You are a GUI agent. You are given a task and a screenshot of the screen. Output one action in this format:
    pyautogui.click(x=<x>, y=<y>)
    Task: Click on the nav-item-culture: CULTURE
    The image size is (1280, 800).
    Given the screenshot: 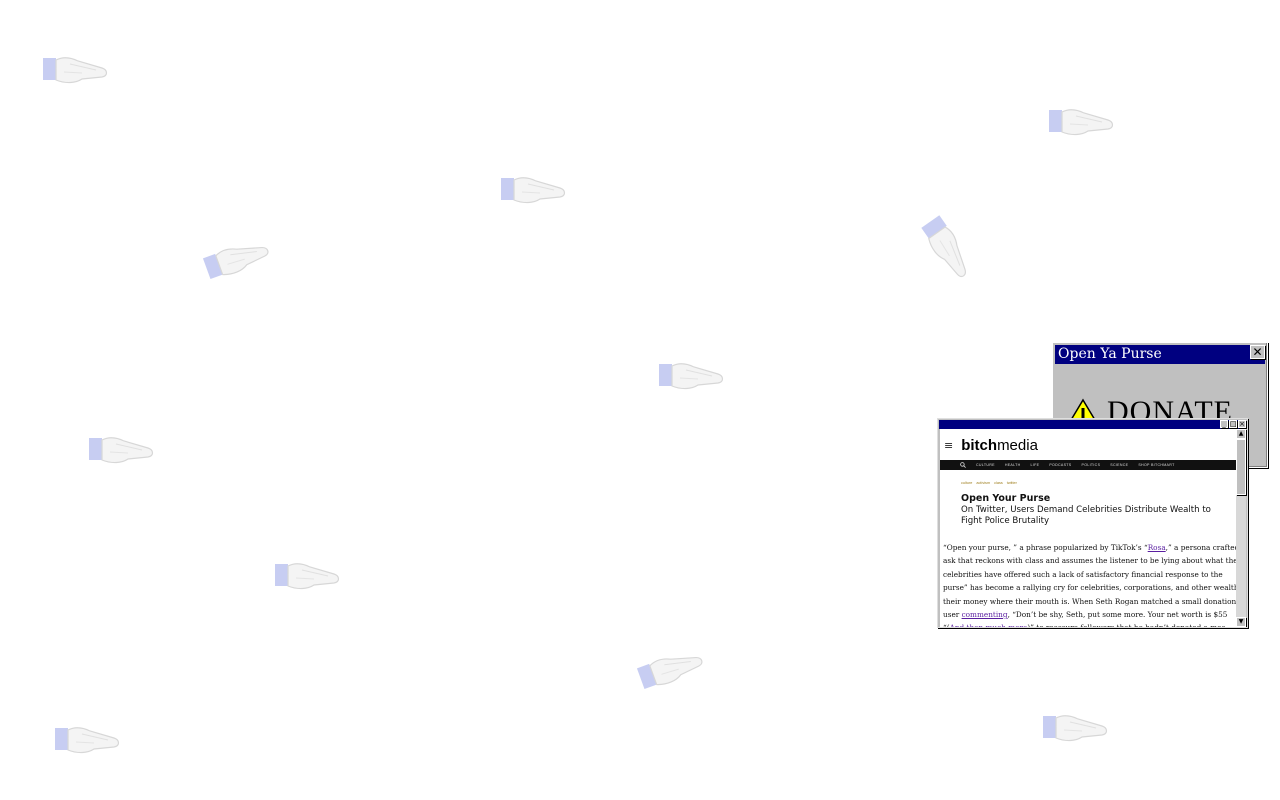 What is the action you would take?
    pyautogui.click(x=985, y=465)
    